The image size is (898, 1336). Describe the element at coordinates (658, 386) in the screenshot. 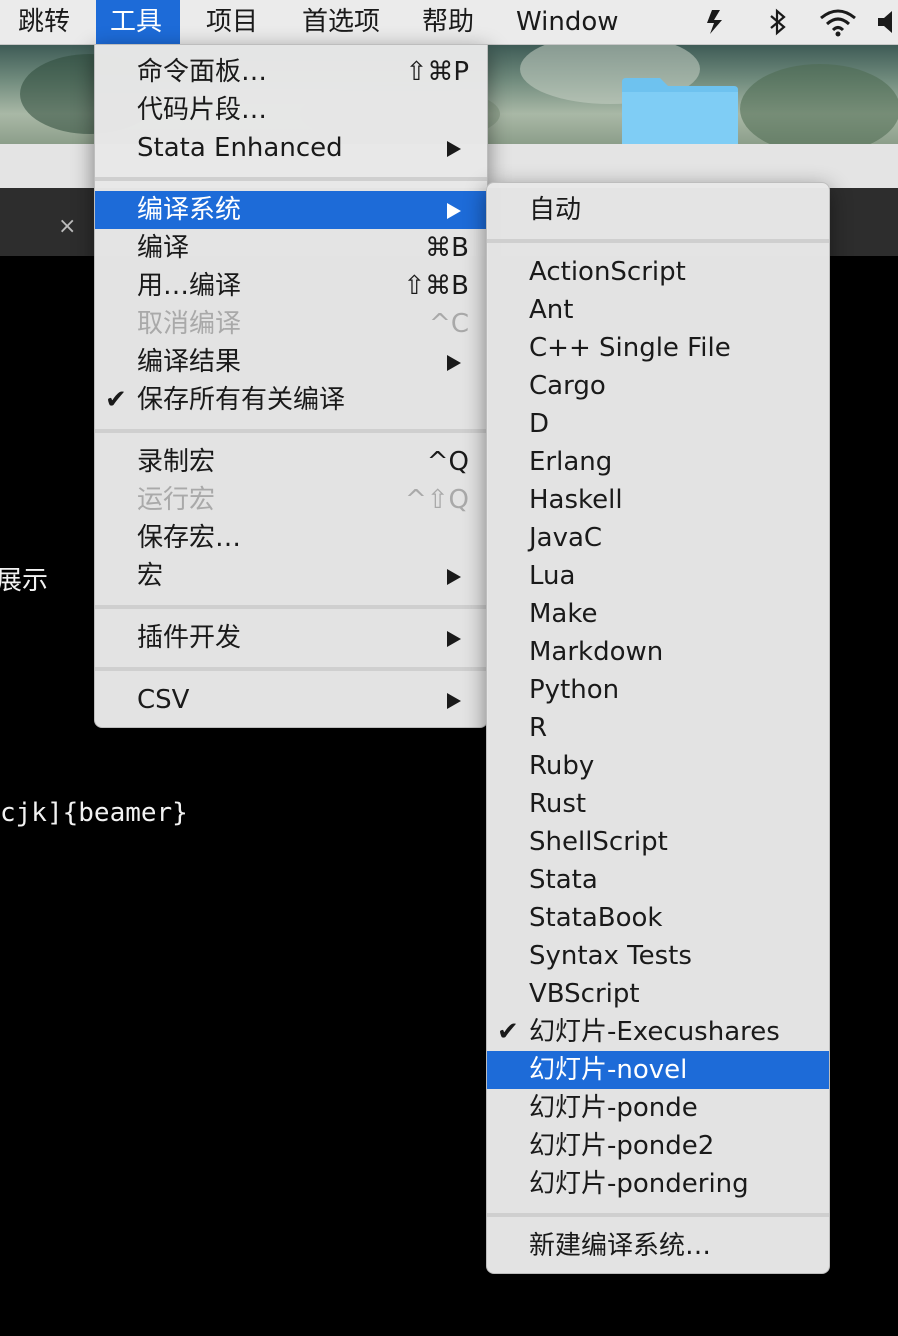

I see `build-system-item: Cargo` at that location.